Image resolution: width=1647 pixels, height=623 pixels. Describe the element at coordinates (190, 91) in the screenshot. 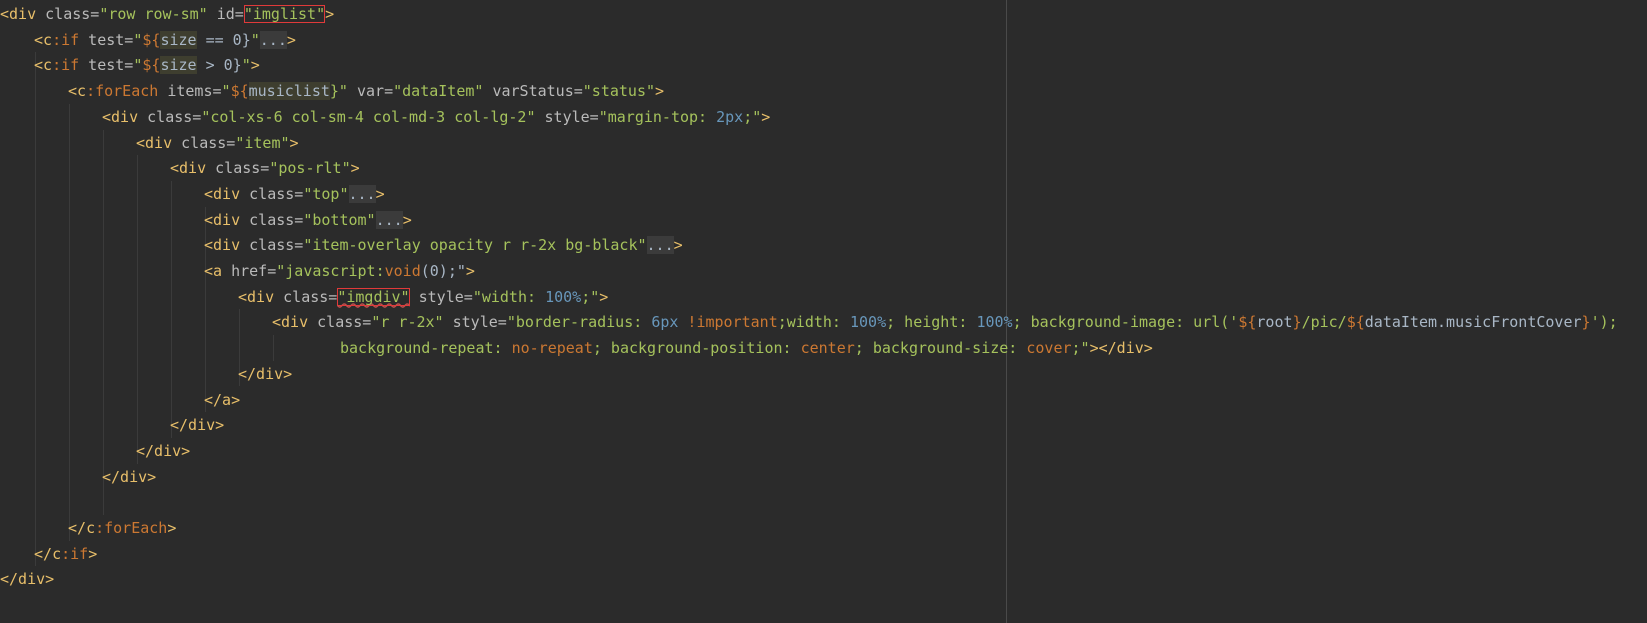

I see `code-token: items=` at that location.